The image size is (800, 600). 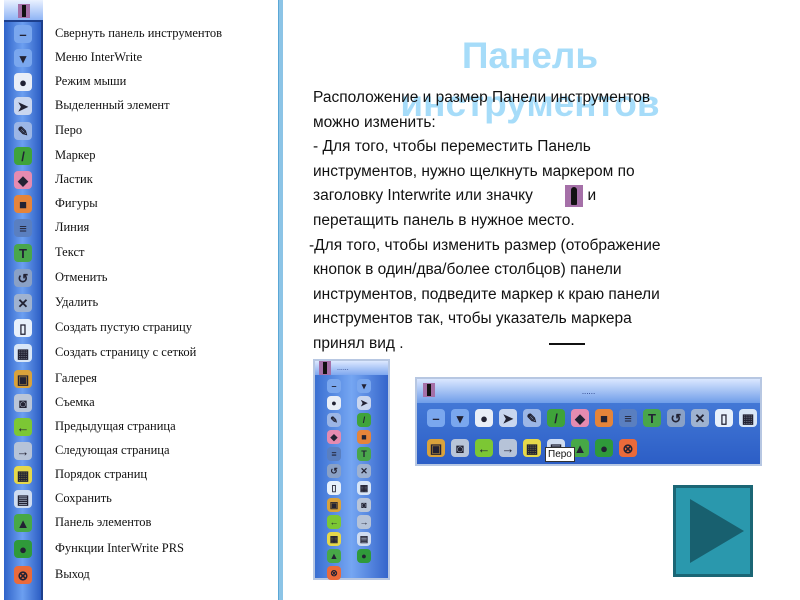 I want to click on tool-label: Создать пустую страницу, so click(x=123, y=327).